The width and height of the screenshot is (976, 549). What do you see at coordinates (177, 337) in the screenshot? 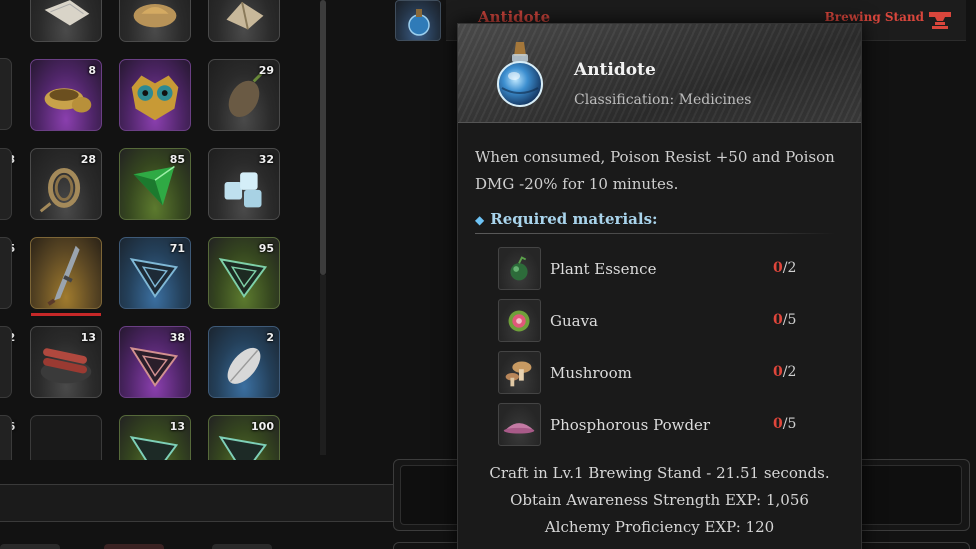
I see `item-quantity: 38` at bounding box center [177, 337].